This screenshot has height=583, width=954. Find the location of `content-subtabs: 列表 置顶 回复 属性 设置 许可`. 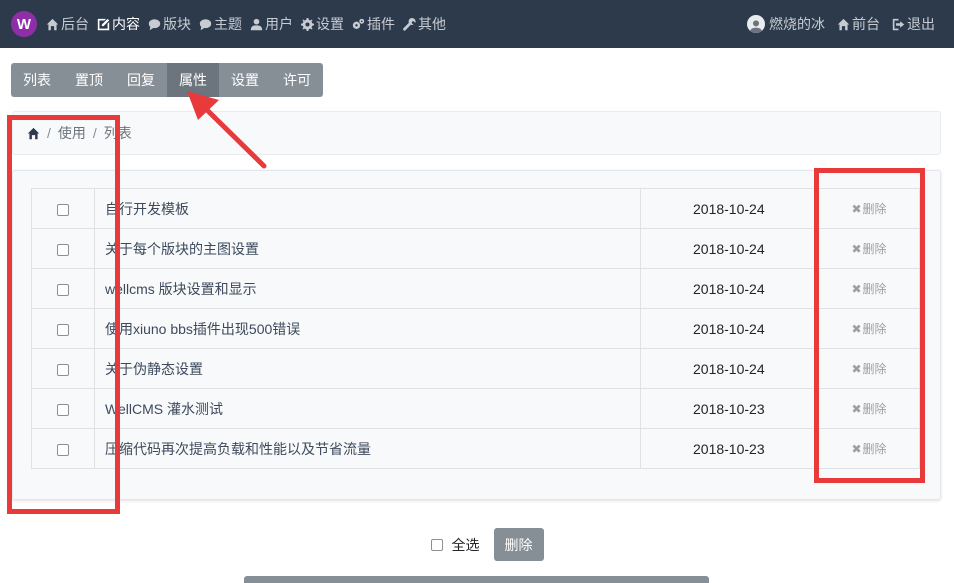

content-subtabs: 列表 置顶 回复 属性 设置 许可 is located at coordinates (167, 80).